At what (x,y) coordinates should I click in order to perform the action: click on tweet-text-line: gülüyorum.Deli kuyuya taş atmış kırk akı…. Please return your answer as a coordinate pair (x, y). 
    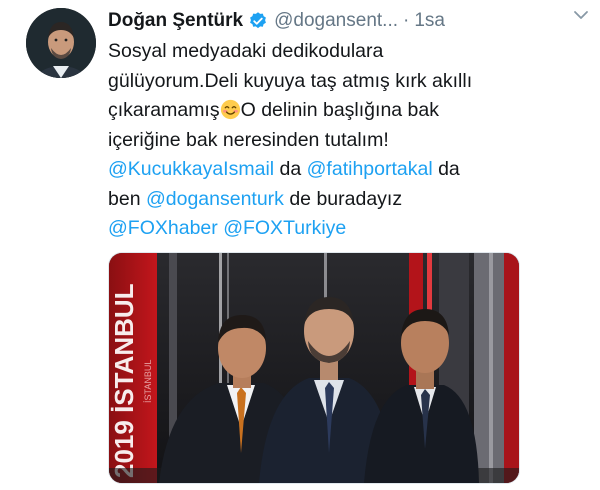
    Looking at the image, I should click on (290, 80).